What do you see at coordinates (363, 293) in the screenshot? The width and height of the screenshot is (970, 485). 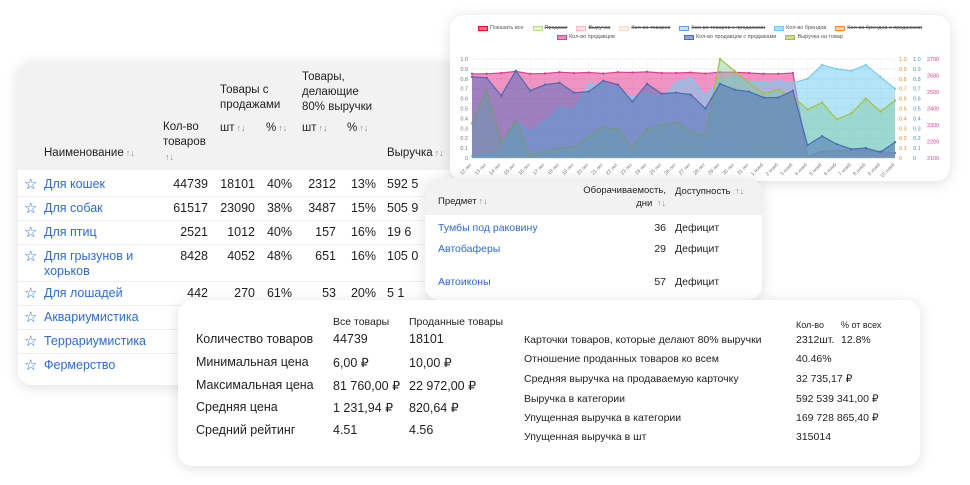 I see `cell-top-pct: 20%` at bounding box center [363, 293].